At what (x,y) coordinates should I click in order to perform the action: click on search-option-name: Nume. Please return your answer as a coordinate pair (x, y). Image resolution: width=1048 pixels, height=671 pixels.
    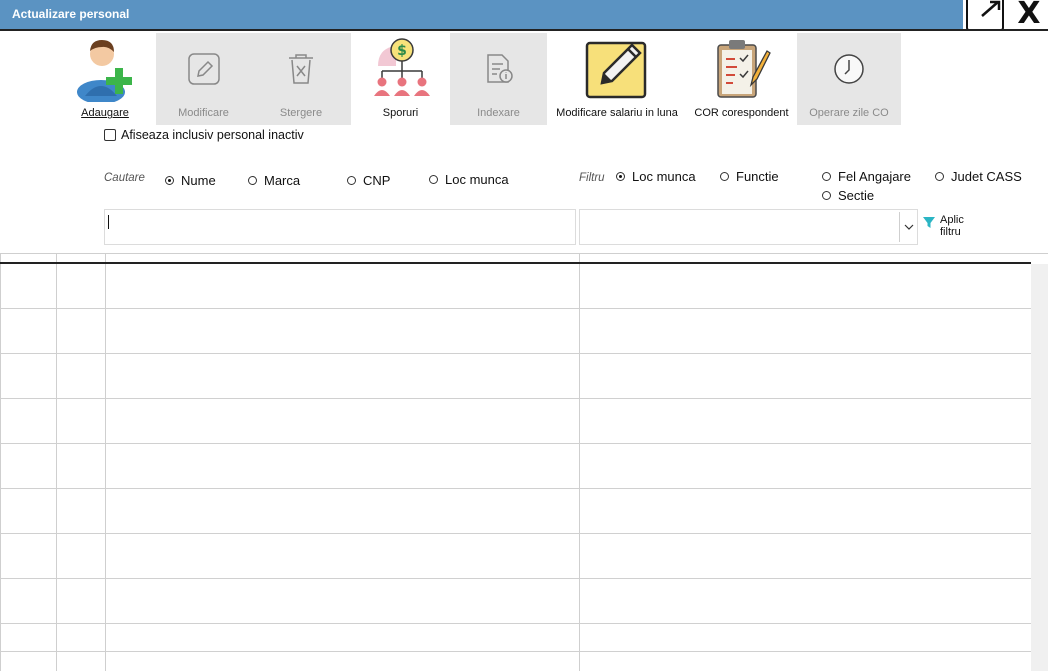
    Looking at the image, I should click on (190, 180).